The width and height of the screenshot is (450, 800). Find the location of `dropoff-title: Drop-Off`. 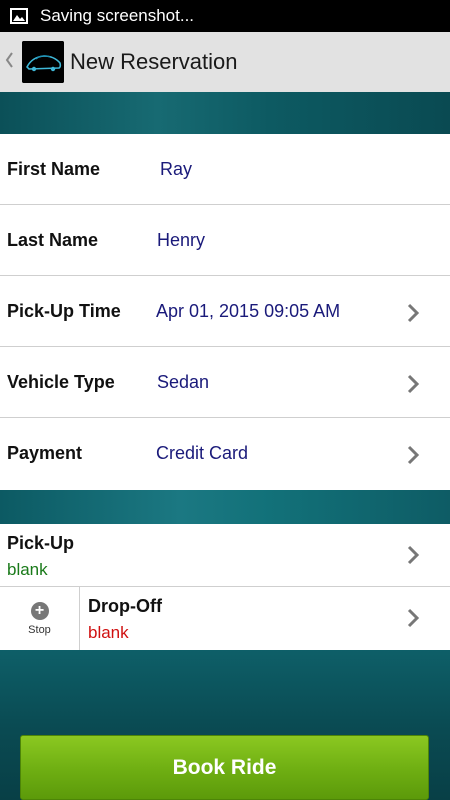

dropoff-title: Drop-Off is located at coordinates (125, 606).